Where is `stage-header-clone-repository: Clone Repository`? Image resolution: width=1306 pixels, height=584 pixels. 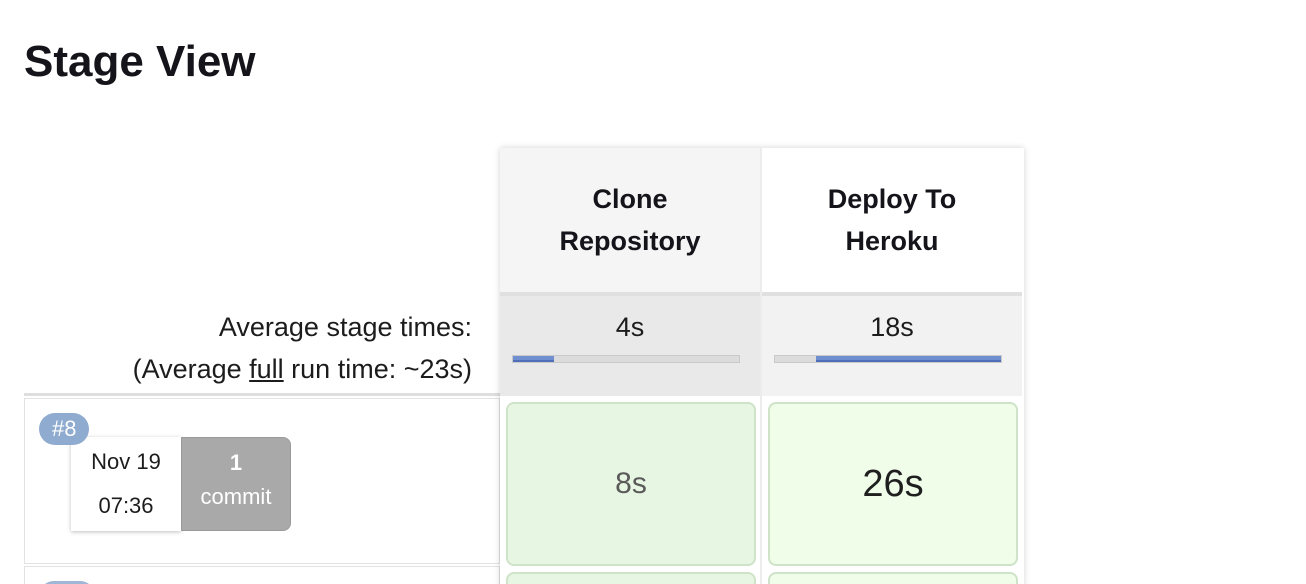
stage-header-clone-repository: Clone Repository is located at coordinates (630, 220).